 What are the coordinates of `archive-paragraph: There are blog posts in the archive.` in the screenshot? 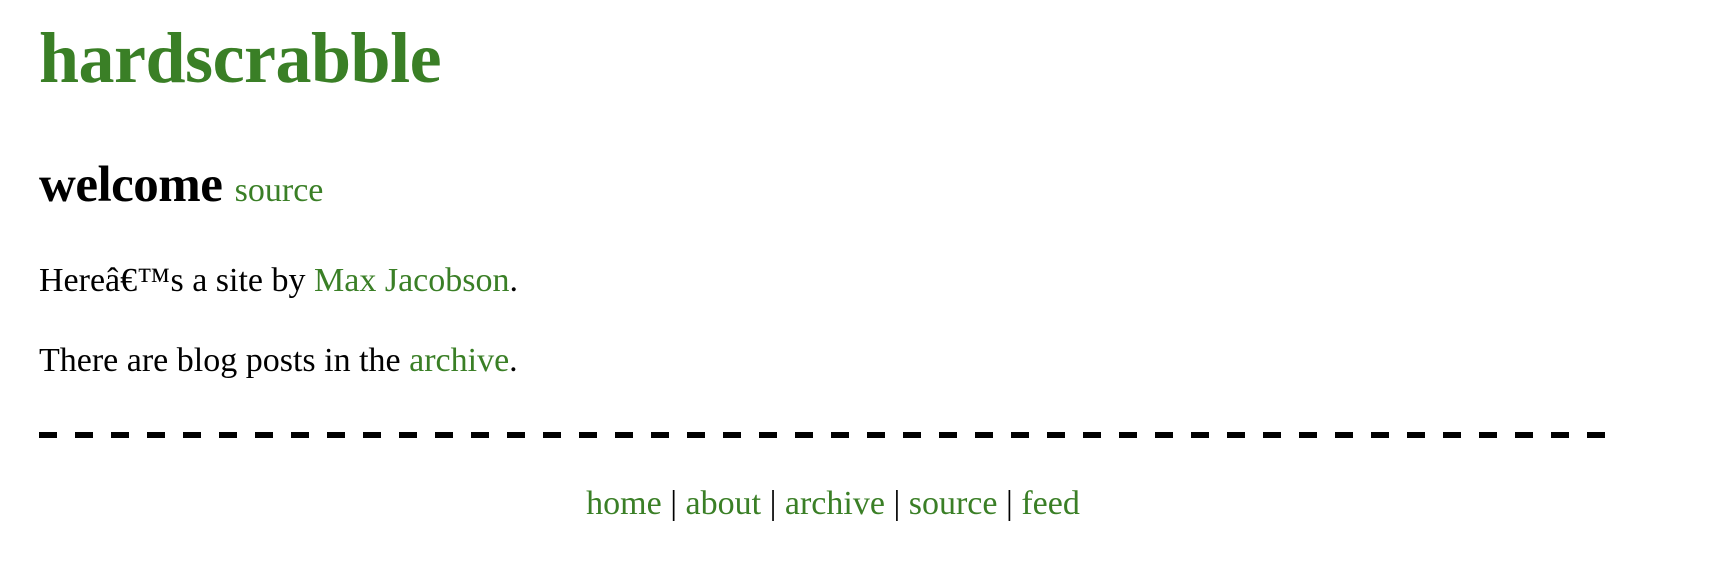 It's located at (278, 361).